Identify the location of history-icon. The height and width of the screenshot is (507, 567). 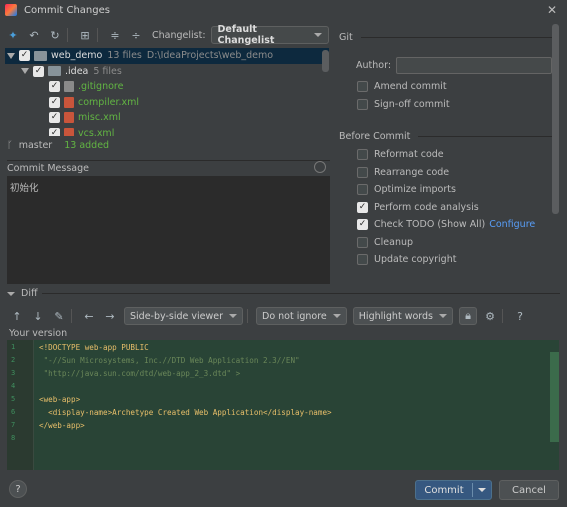
(320, 167).